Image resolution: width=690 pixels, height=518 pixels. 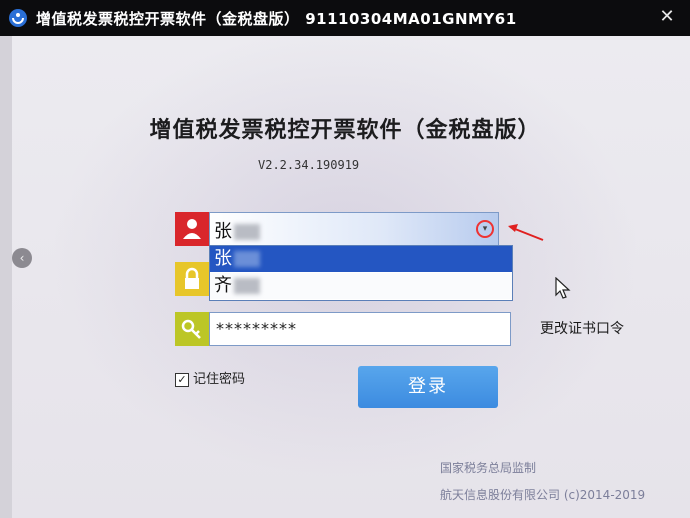 What do you see at coordinates (192, 279) in the screenshot?
I see `lock-icon` at bounding box center [192, 279].